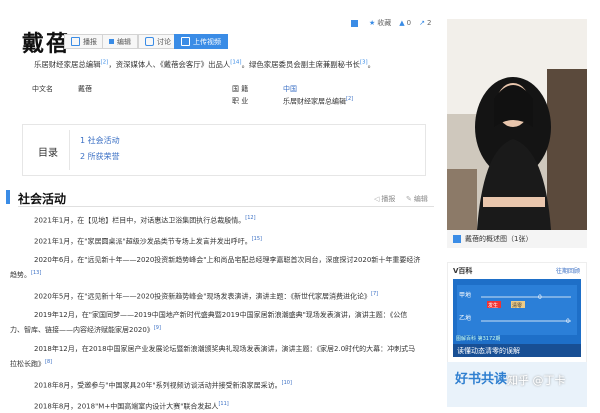  I want to click on toc-item-2: 2 所获荣誉, so click(100, 156).